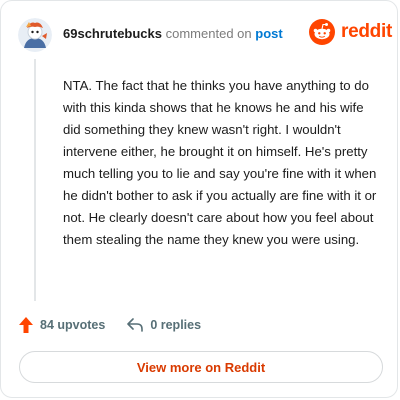  What do you see at coordinates (176, 325) in the screenshot?
I see `reply-count: 0 replies` at bounding box center [176, 325].